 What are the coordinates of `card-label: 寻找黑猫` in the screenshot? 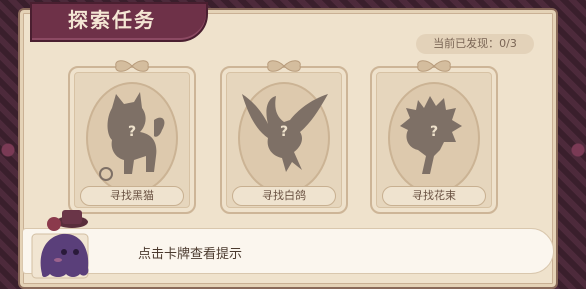 It's located at (132, 196).